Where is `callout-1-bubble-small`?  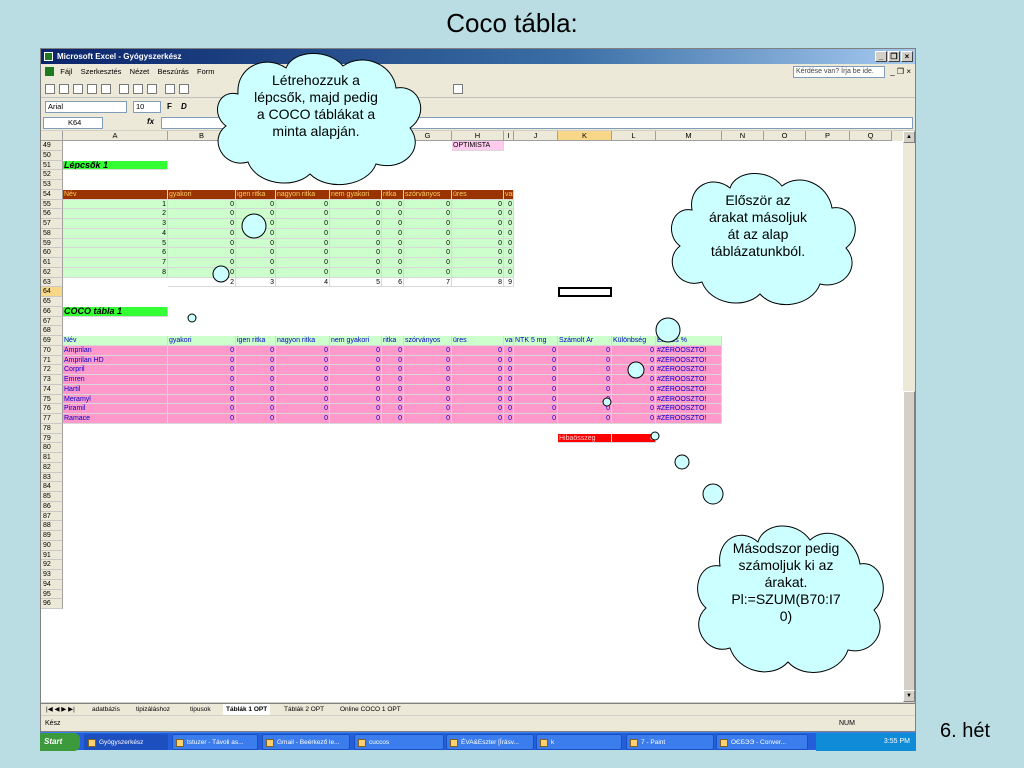
callout-1-bubble-small is located at coordinates (192, 318).